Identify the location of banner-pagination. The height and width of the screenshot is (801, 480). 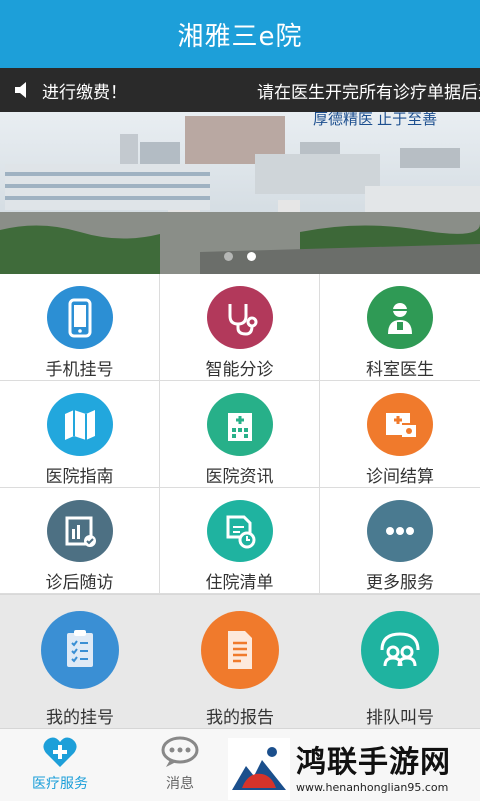
(240, 256).